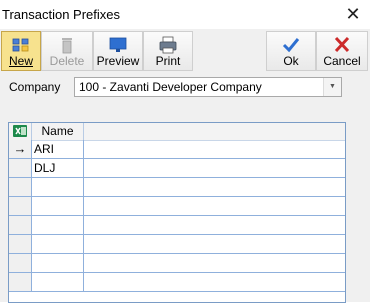 This screenshot has height=303, width=370. What do you see at coordinates (168, 45) in the screenshot?
I see `printer-icon` at bounding box center [168, 45].